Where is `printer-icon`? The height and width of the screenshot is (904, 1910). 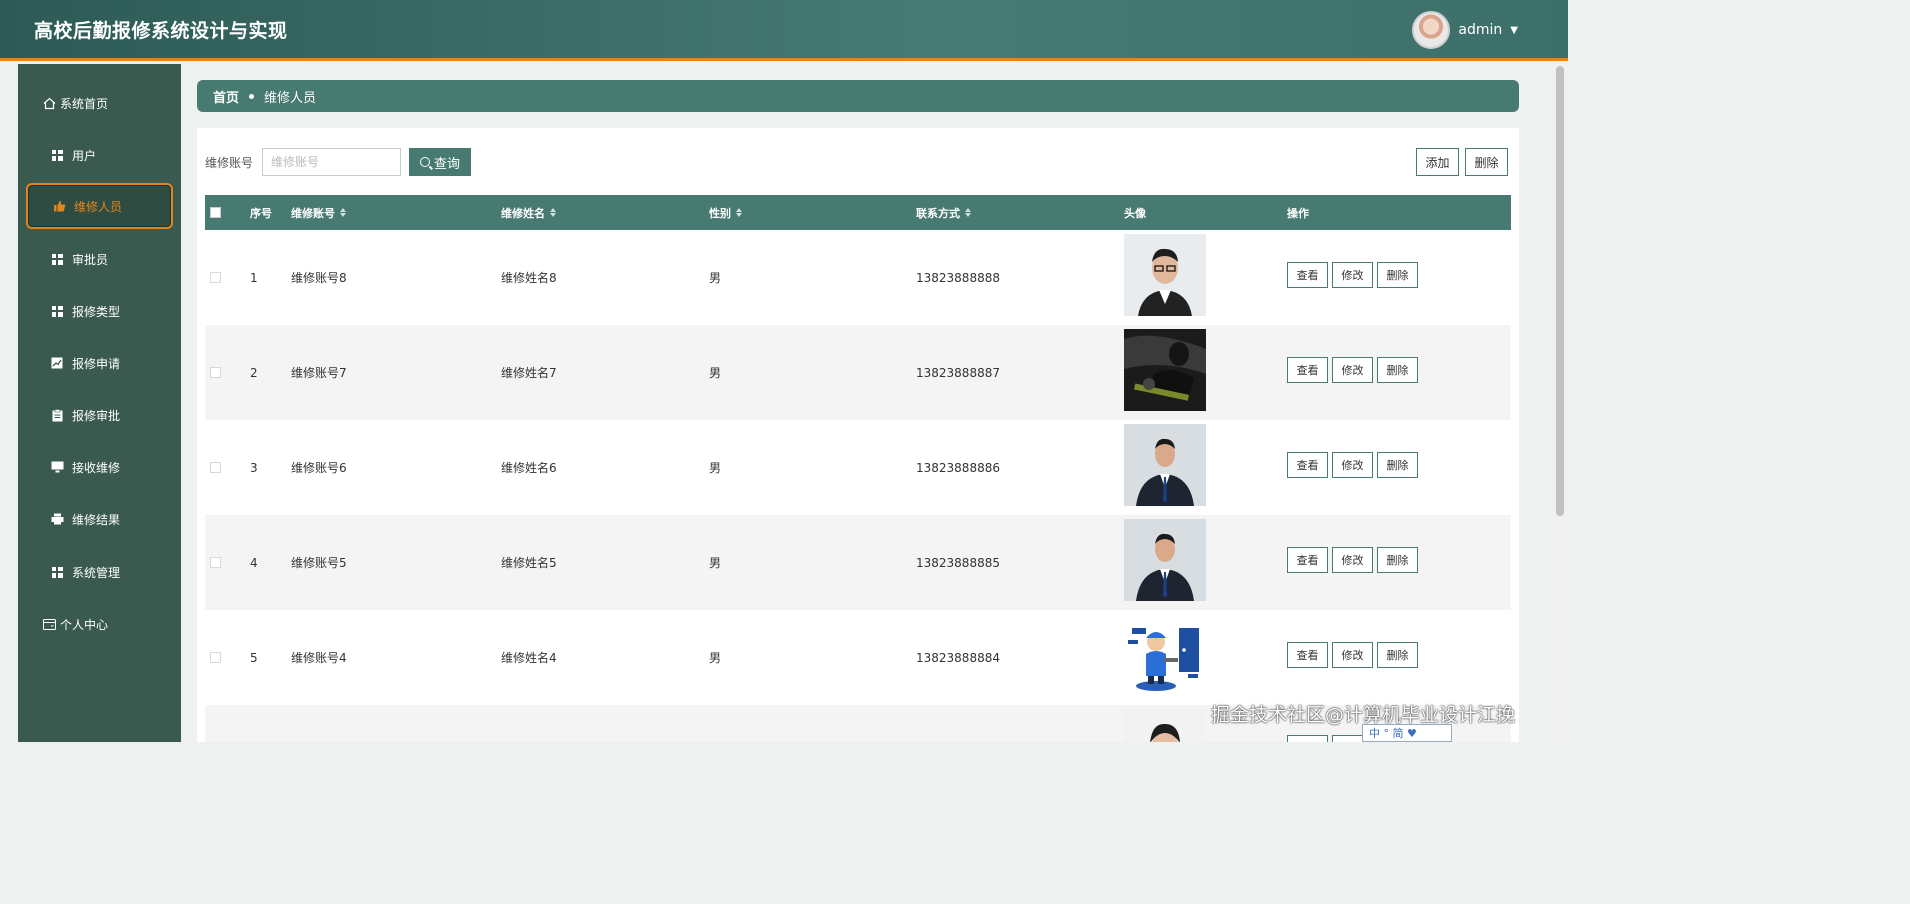 printer-icon is located at coordinates (57, 519).